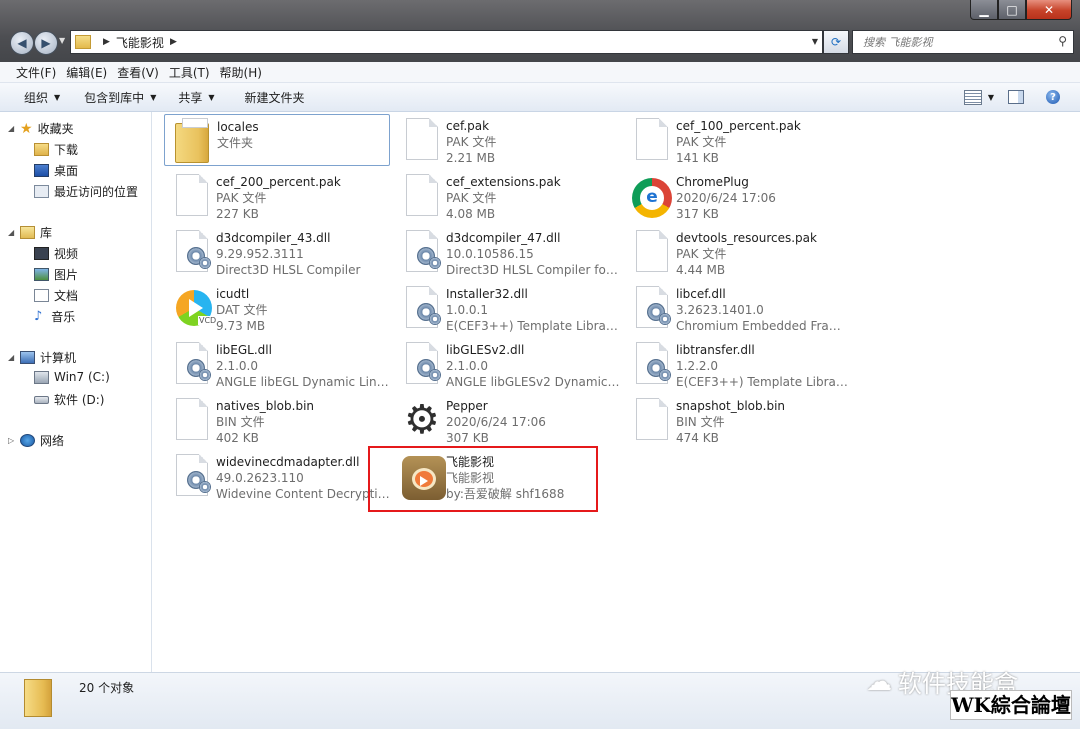  I want to click on minimize-button: ▁, so click(984, 10).